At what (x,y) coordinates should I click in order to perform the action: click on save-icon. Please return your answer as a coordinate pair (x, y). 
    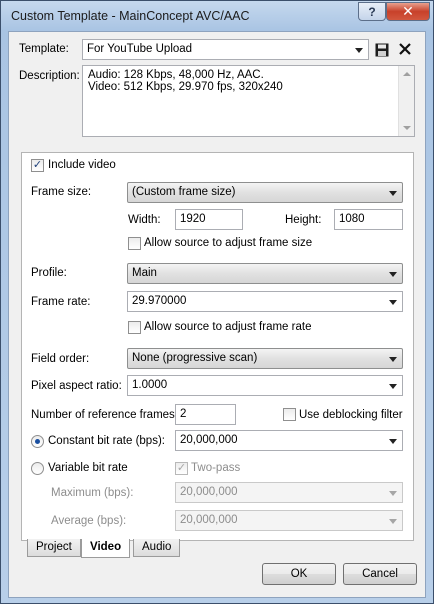
    Looking at the image, I should click on (382, 50).